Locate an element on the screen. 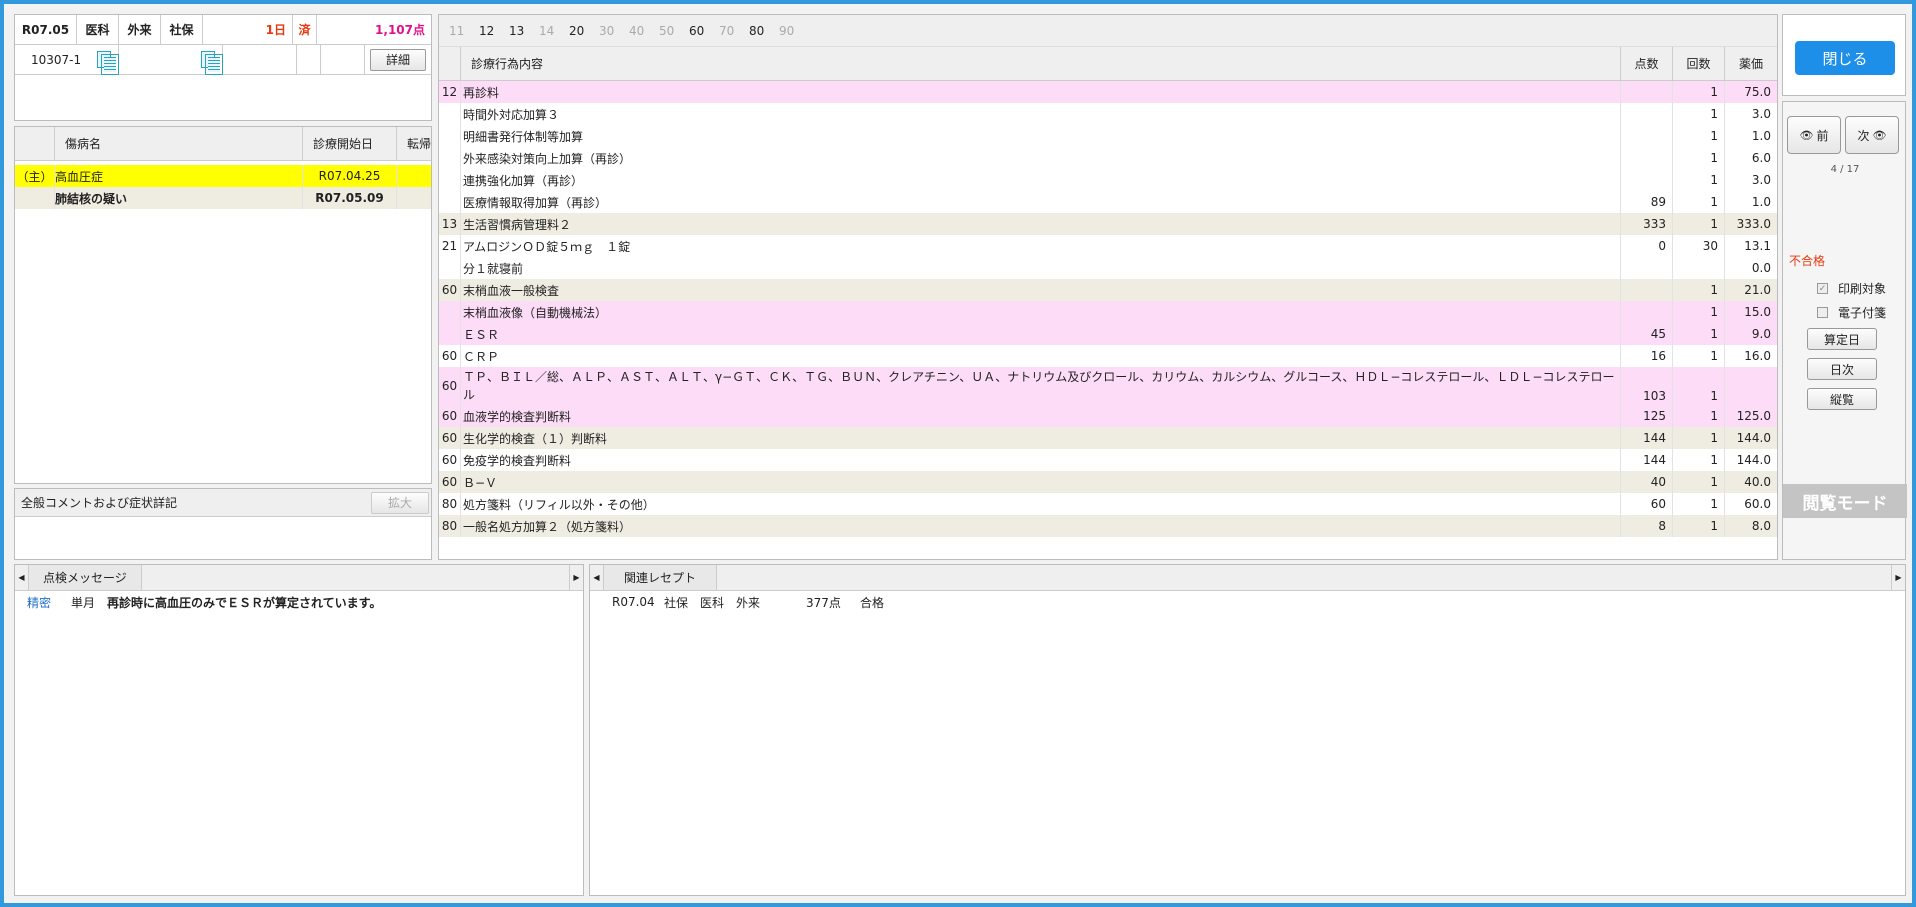 This screenshot has width=1916, height=907. procedure-row: 60 Ｂ−Ｖ 40 1 40.0 is located at coordinates (1108, 482).